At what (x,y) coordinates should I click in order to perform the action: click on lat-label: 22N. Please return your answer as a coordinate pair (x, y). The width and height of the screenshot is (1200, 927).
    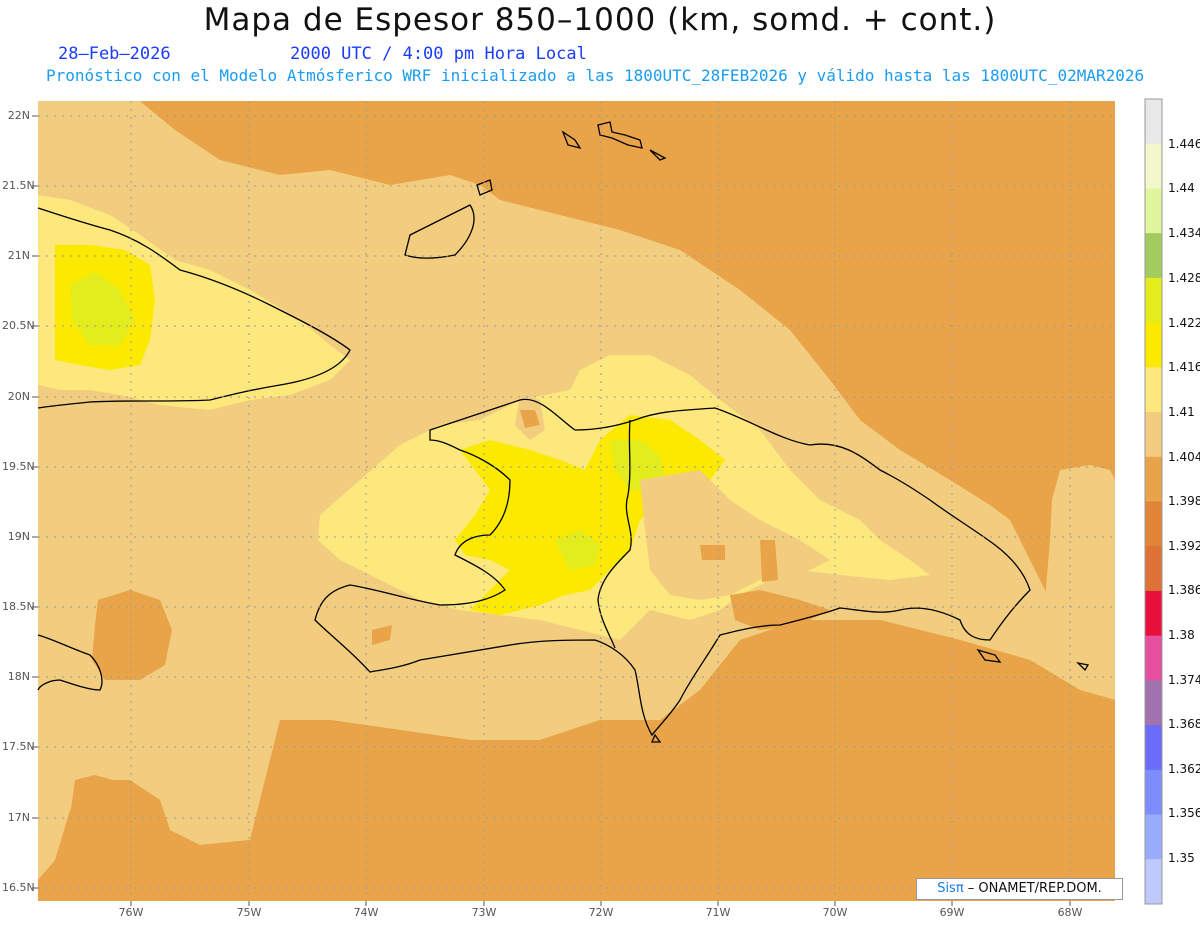
    Looking at the image, I should click on (18, 115).